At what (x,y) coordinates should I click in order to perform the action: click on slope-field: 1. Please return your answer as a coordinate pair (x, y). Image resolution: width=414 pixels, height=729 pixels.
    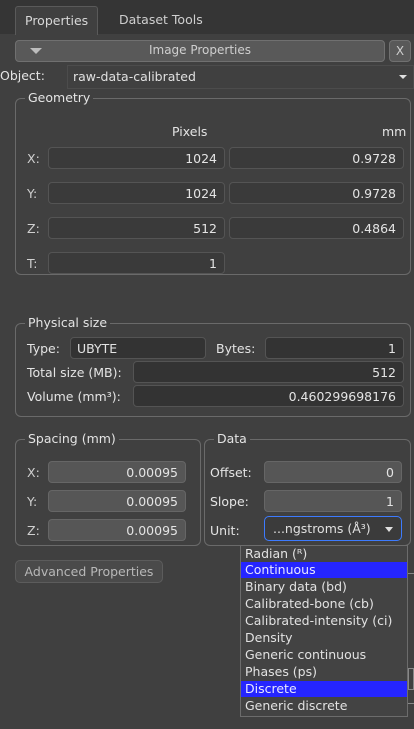
    Looking at the image, I should click on (333, 501).